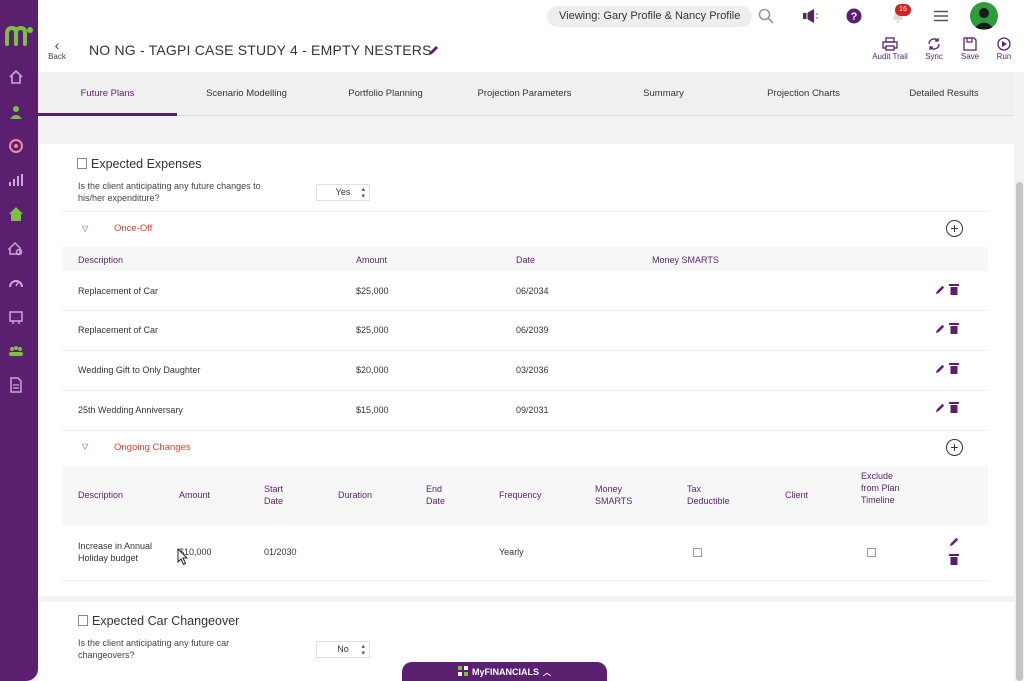 The height and width of the screenshot is (681, 1024). I want to click on home-icon, so click(16, 77).